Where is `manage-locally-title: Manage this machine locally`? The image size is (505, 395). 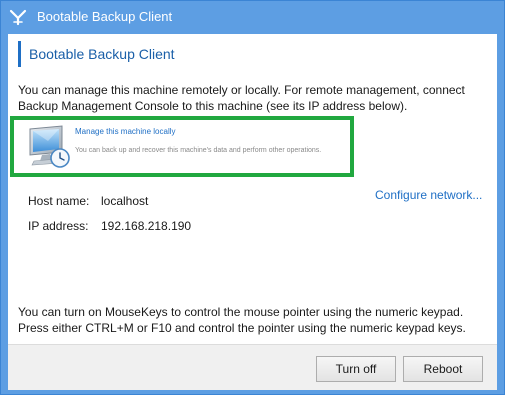 manage-locally-title: Manage this machine locally is located at coordinates (125, 131).